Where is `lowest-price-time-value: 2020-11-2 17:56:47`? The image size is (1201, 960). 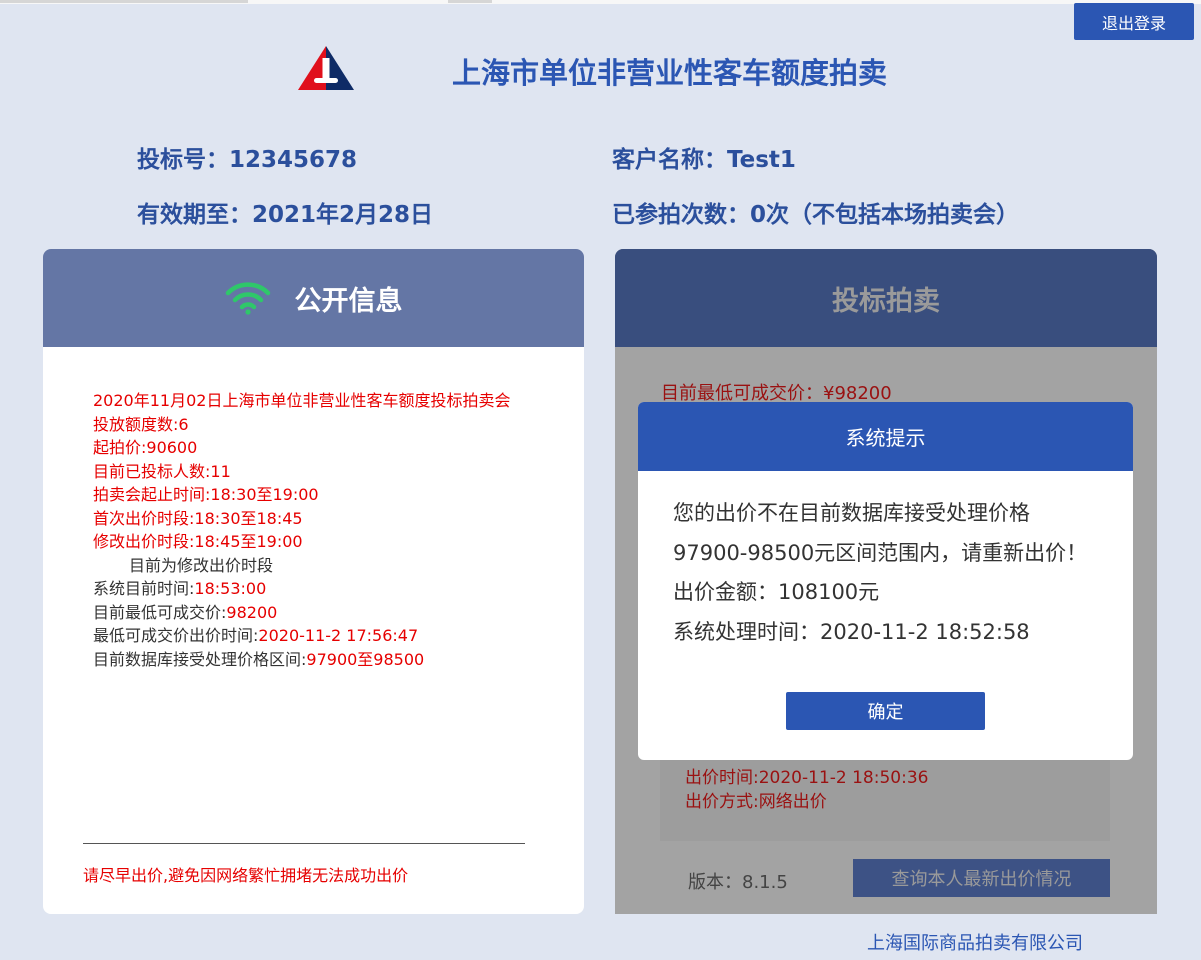 lowest-price-time-value: 2020-11-2 17:56:47 is located at coordinates (338, 635).